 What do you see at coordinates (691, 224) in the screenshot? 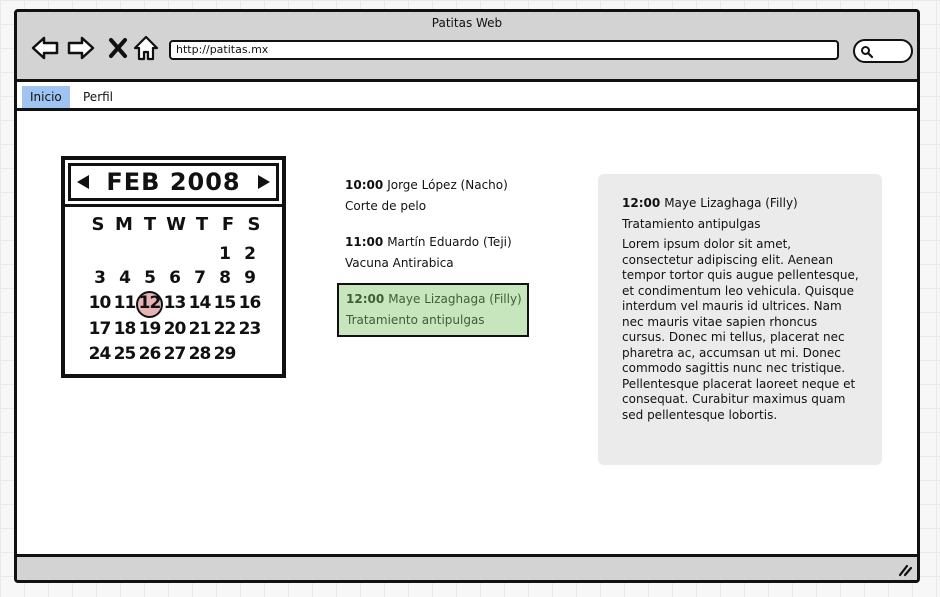
I see `detail-service: Tratamiento antipulgas` at bounding box center [691, 224].